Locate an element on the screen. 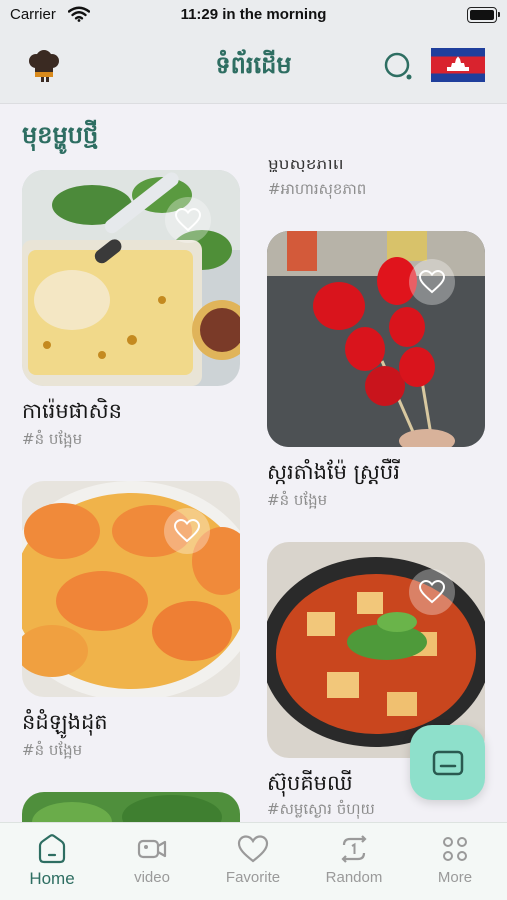 The height and width of the screenshot is (900, 507). tab-label: Favorite is located at coordinates (253, 877).